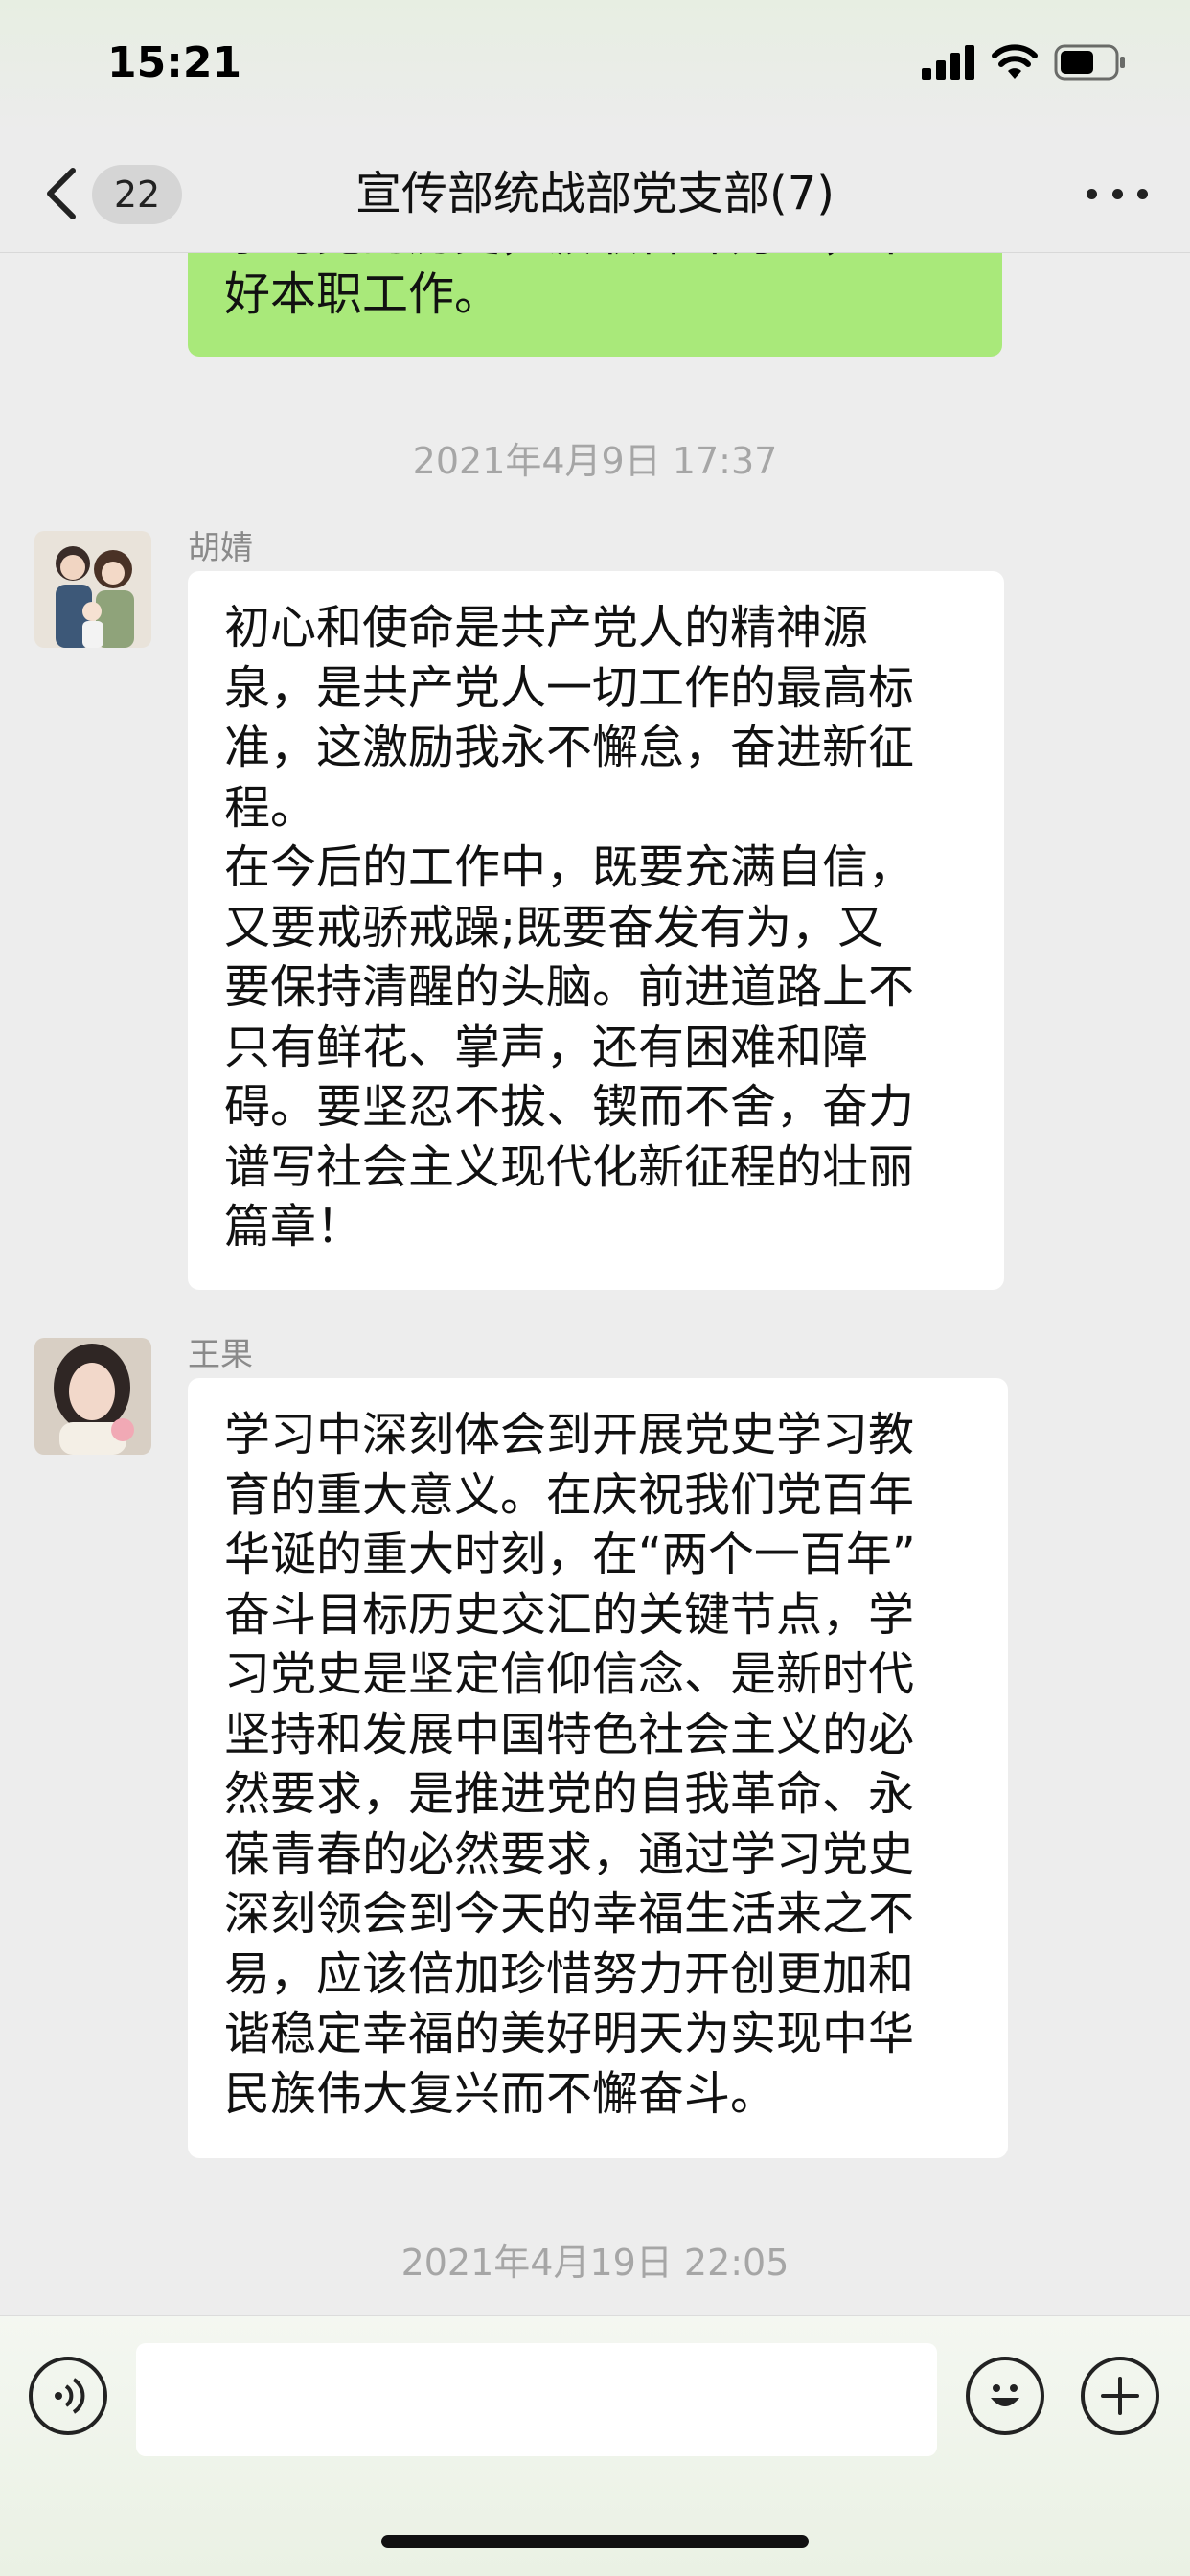  I want to click on plus-icon, so click(1120, 2396).